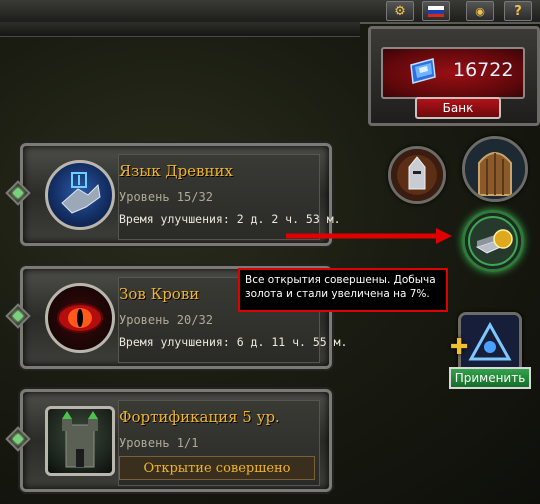 The image size is (540, 504). What do you see at coordinates (159, 443) in the screenshot?
I see `skill-level: Уровень 1/1` at bounding box center [159, 443].